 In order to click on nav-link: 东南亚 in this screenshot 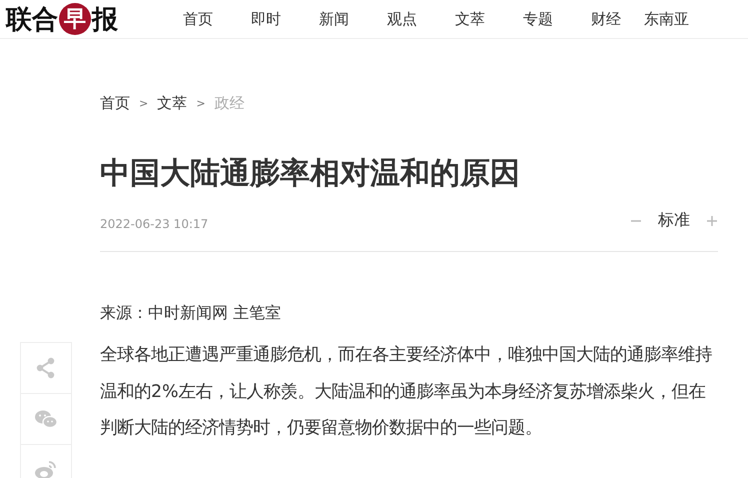, I will do `click(666, 19)`.